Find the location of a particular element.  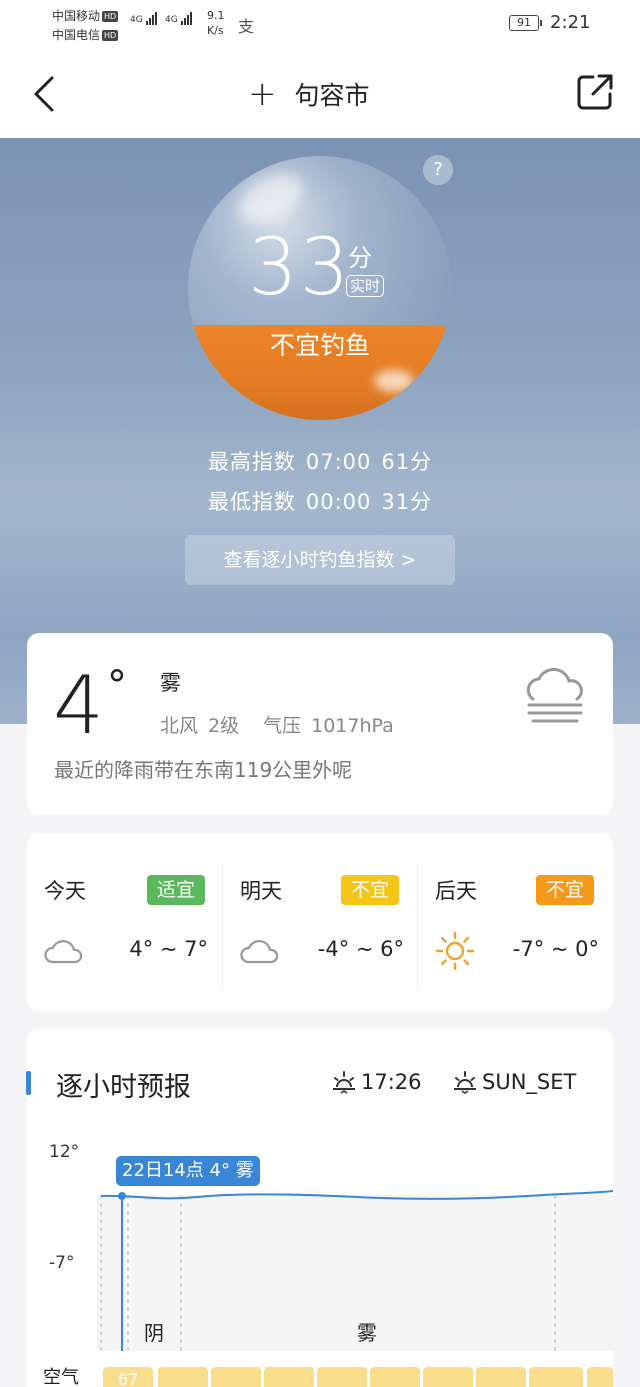

temp-range: 4° ~ 7° is located at coordinates (168, 949).